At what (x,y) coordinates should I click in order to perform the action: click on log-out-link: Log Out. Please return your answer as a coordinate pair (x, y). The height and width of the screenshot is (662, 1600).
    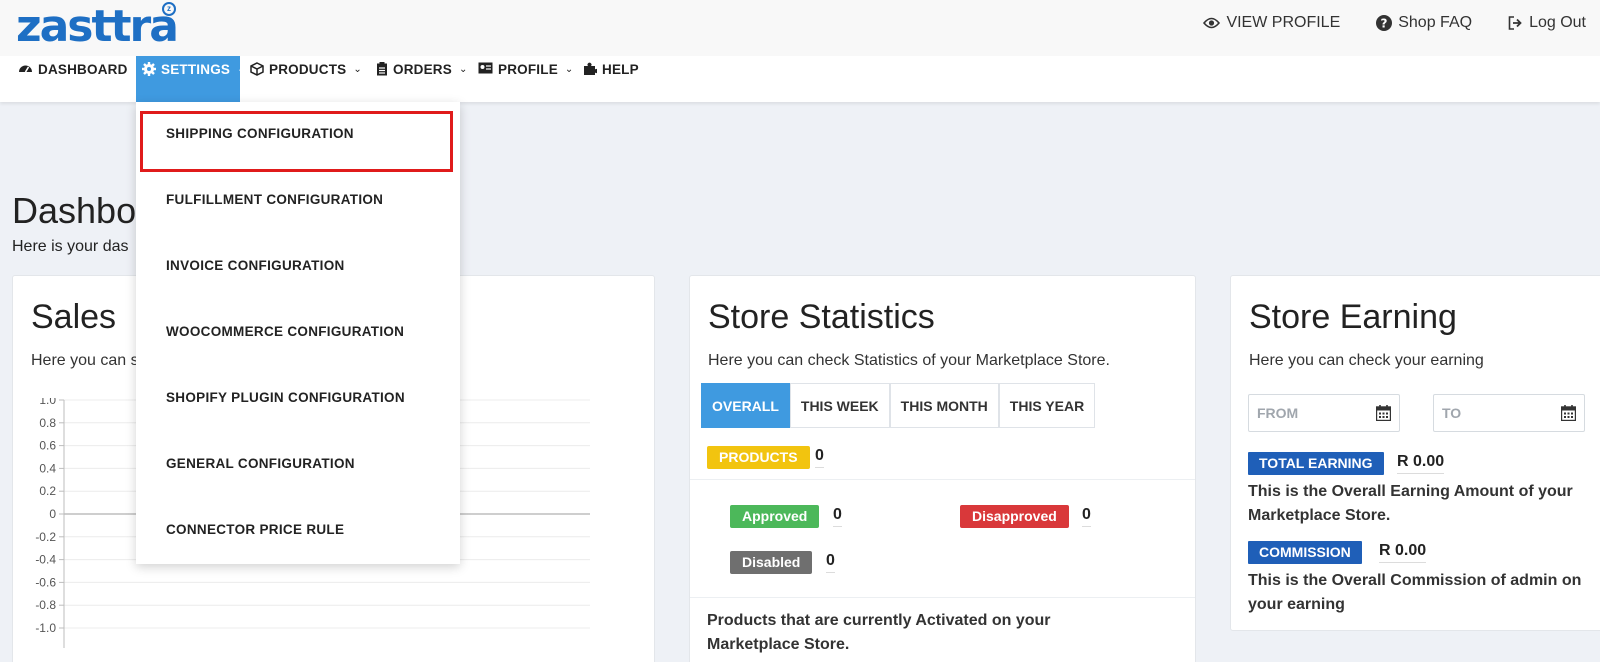
    Looking at the image, I should click on (1547, 23).